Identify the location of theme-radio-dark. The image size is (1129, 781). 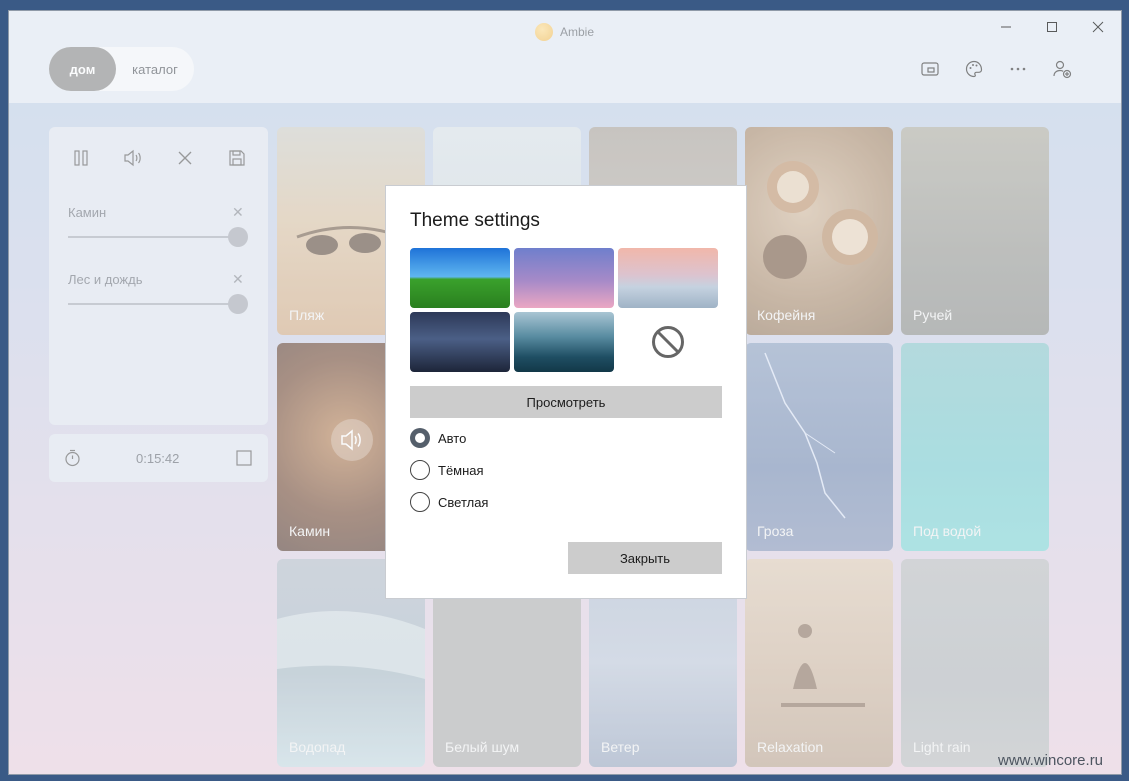
(420, 470).